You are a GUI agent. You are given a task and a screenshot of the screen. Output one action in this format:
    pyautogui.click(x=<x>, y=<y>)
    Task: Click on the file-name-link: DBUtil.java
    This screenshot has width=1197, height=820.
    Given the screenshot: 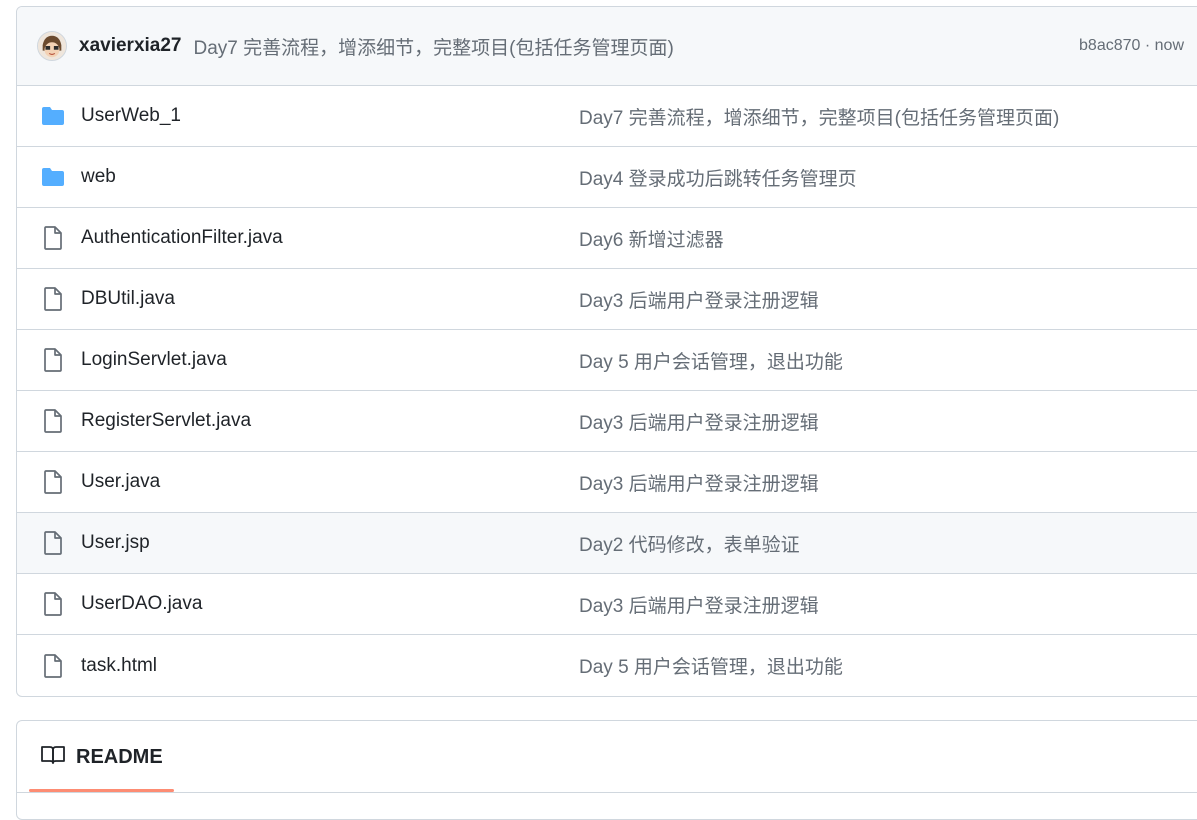 What is the action you would take?
    pyautogui.click(x=128, y=299)
    